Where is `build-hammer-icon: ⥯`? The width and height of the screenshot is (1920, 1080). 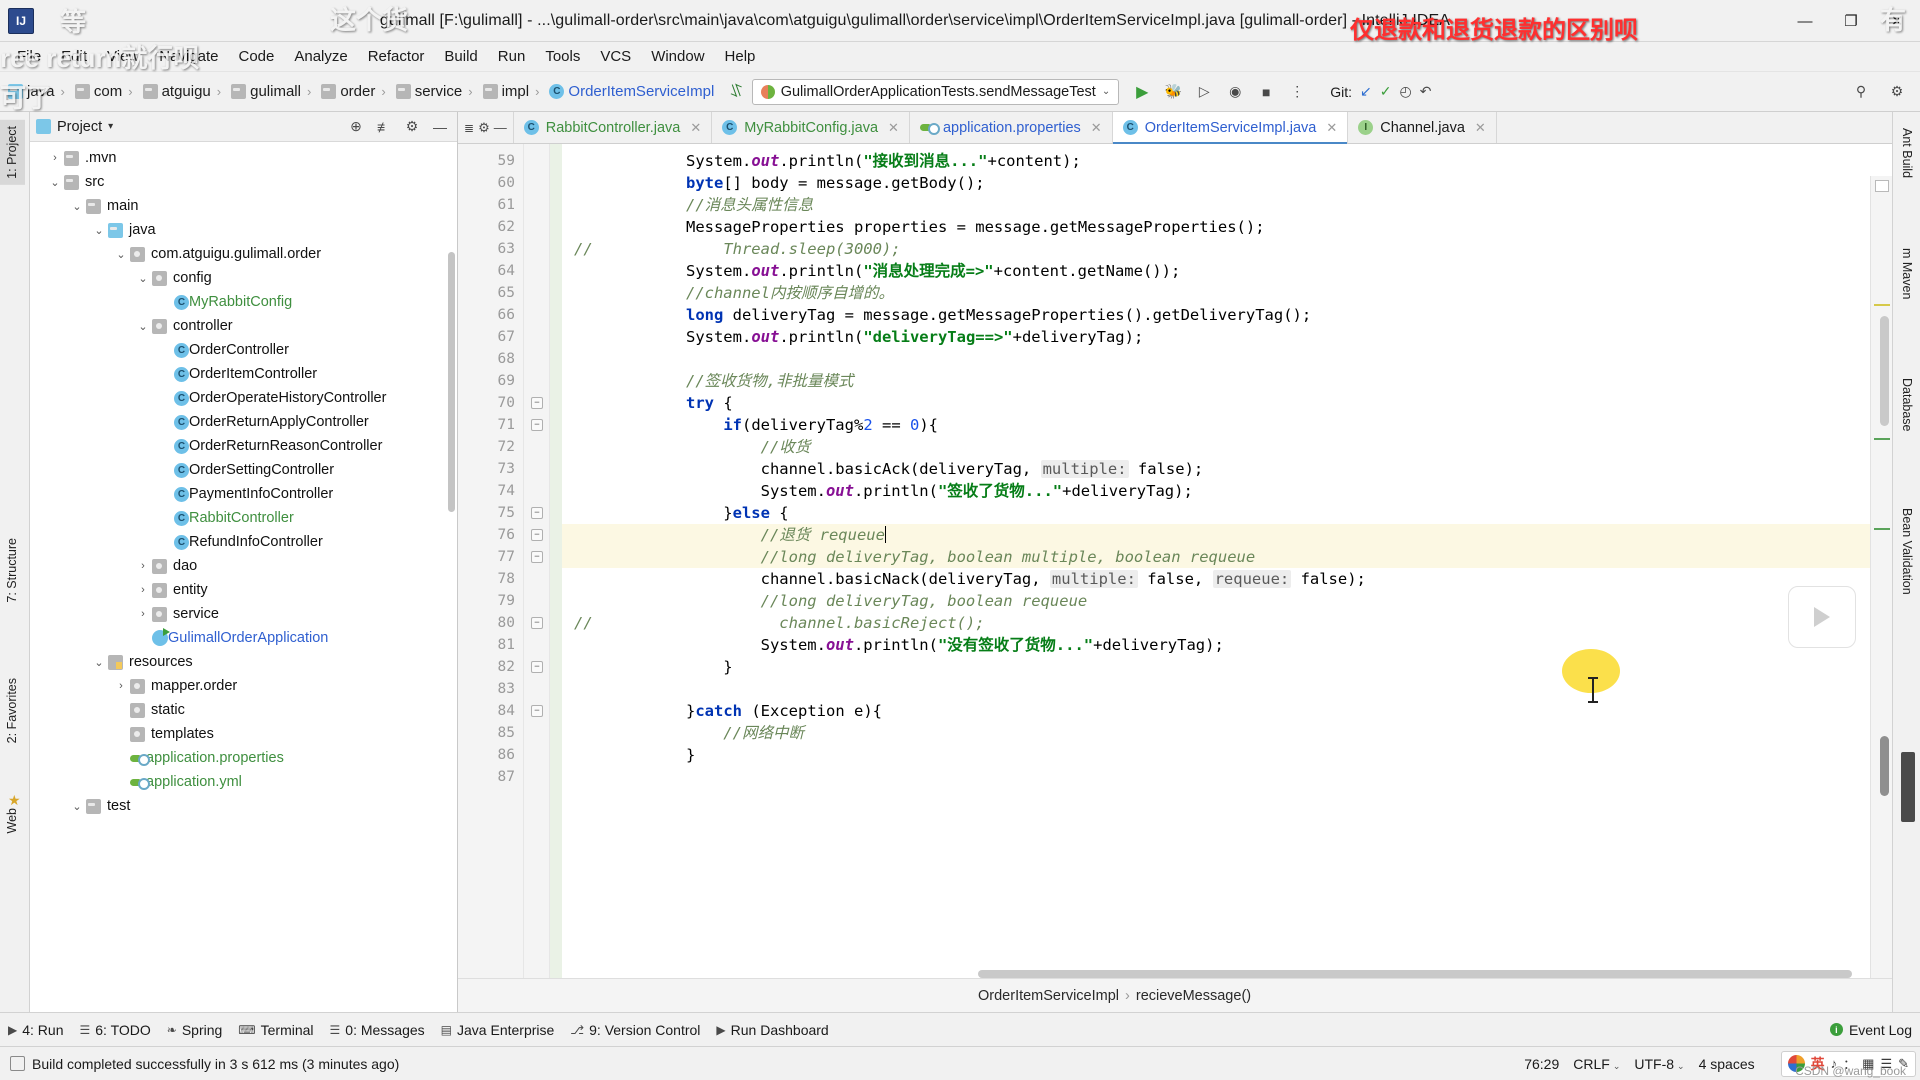
build-hammer-icon: ⥯ is located at coordinates (737, 91).